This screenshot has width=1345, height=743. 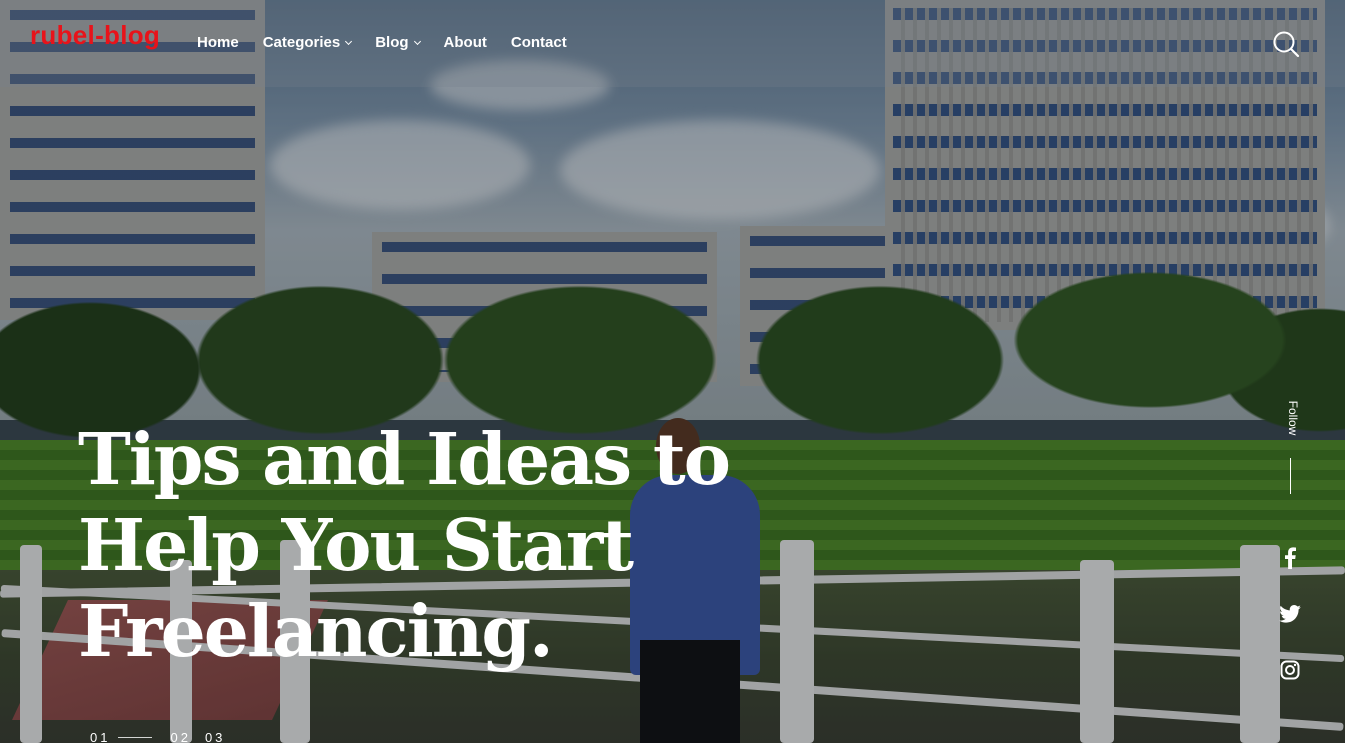 I want to click on instagram-icon, so click(x=1290, y=670).